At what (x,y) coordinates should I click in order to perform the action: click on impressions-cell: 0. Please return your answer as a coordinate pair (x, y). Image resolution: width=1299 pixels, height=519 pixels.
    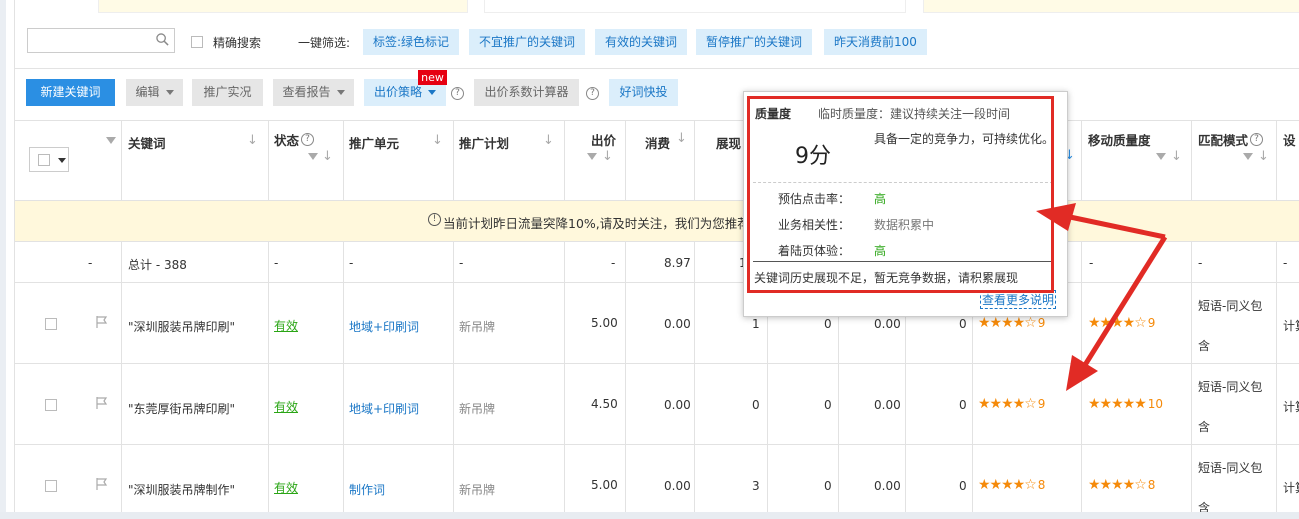
    Looking at the image, I should click on (756, 405).